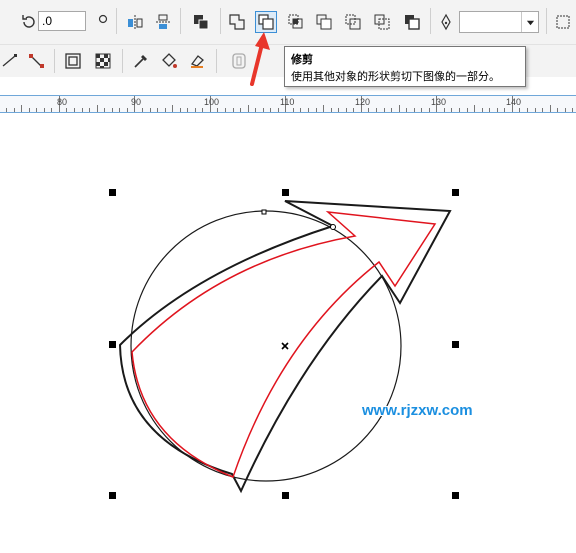 The height and width of the screenshot is (553, 576). Describe the element at coordinates (395, 76) in the screenshot. I see `tooltip-description: 使用其他对象的形状剪切下图像的一部分。` at that location.